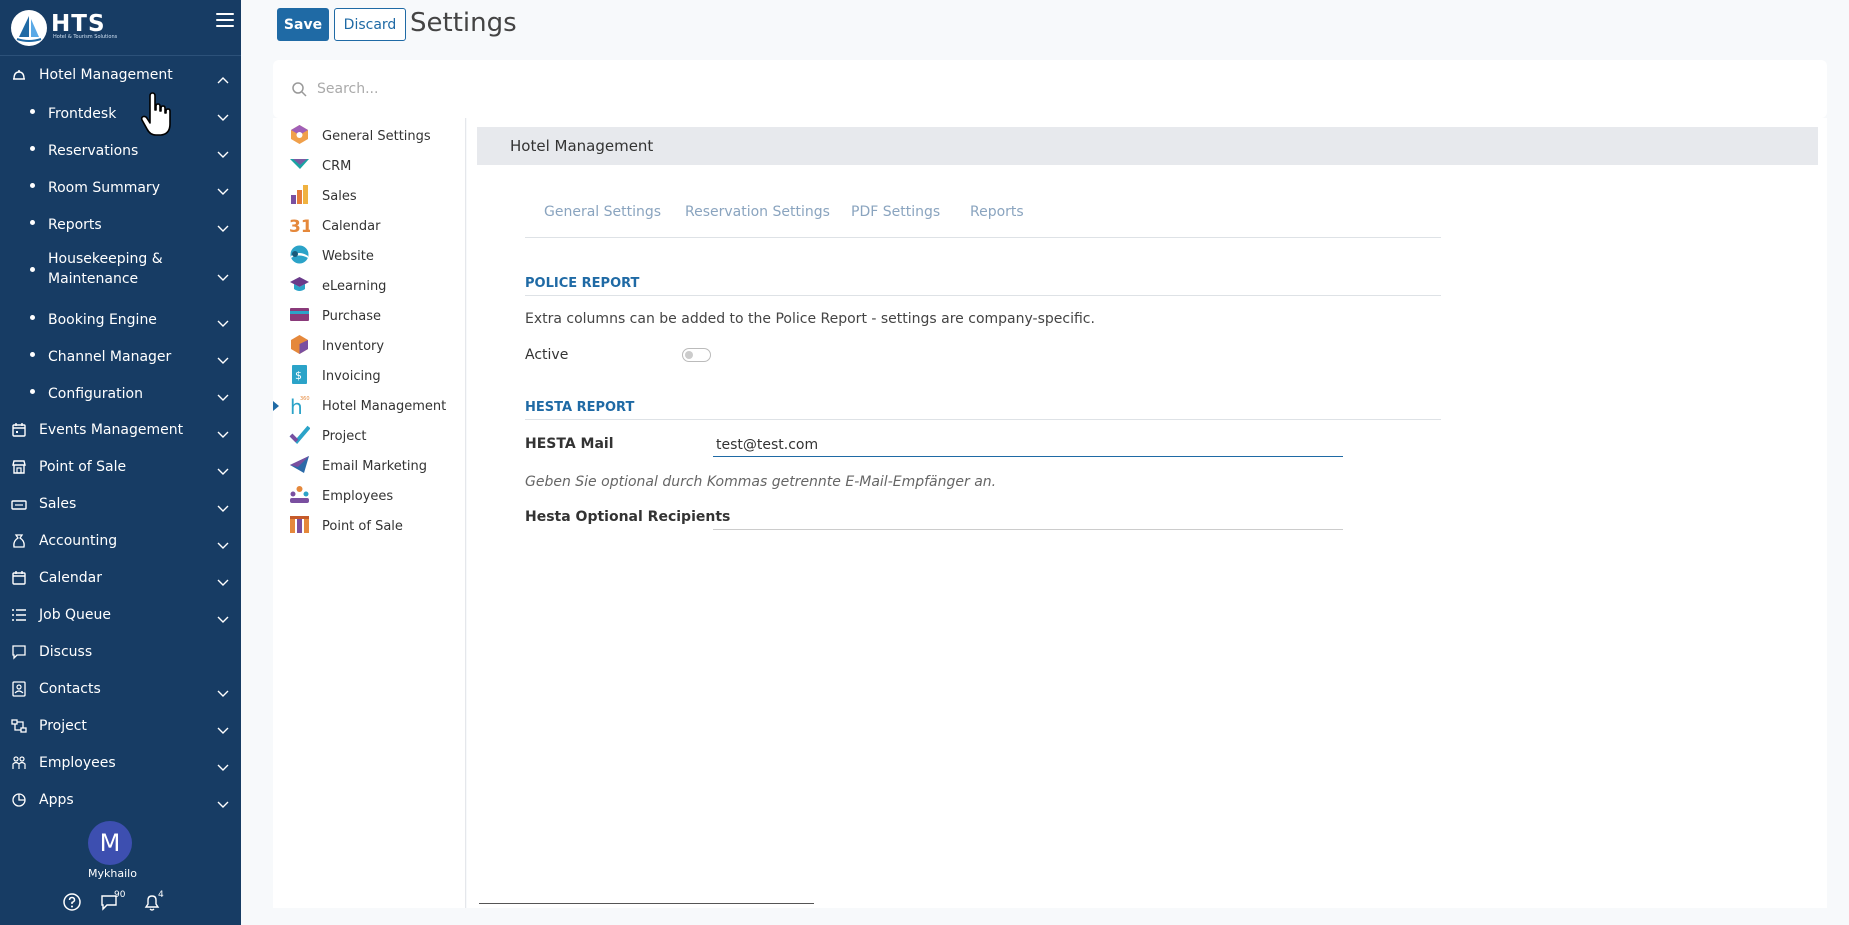  Describe the element at coordinates (362, 526) in the screenshot. I see `app-item-label: Point of Sale` at that location.